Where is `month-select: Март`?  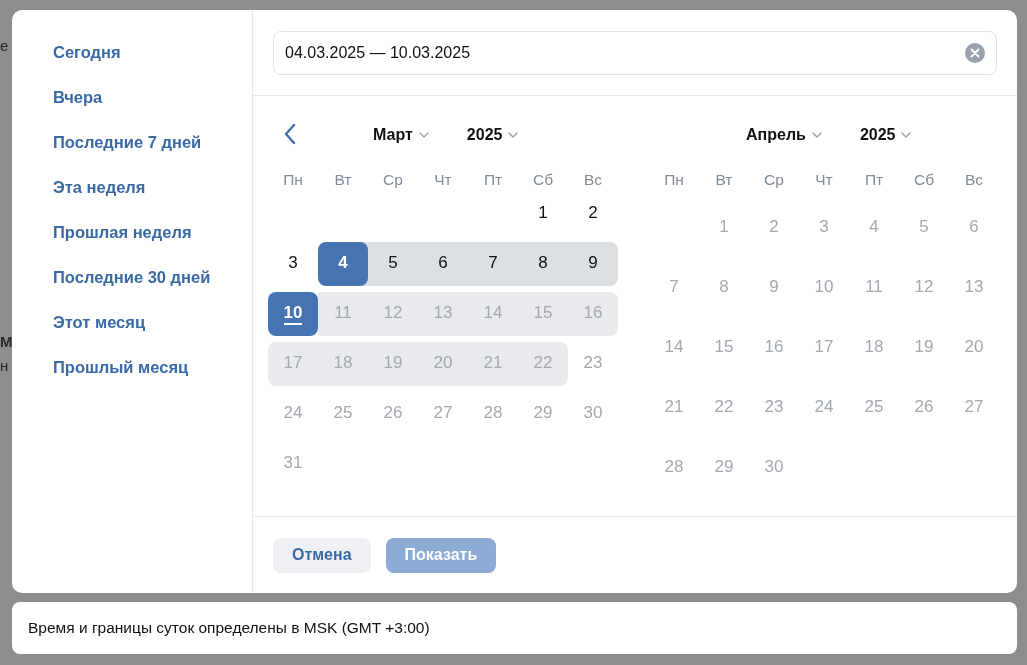
month-select: Март is located at coordinates (401, 134).